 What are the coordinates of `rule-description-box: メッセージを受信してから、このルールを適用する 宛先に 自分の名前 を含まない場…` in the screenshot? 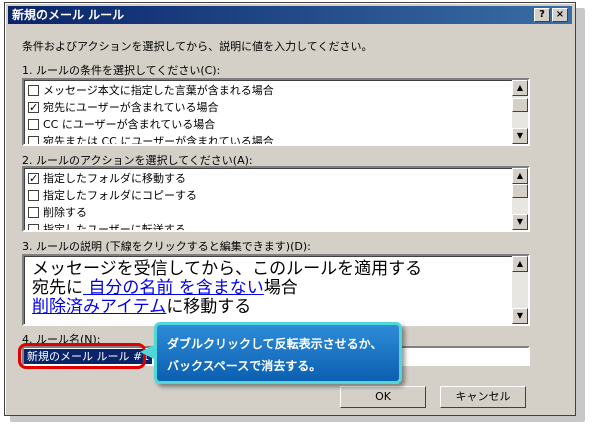 It's located at (276, 290).